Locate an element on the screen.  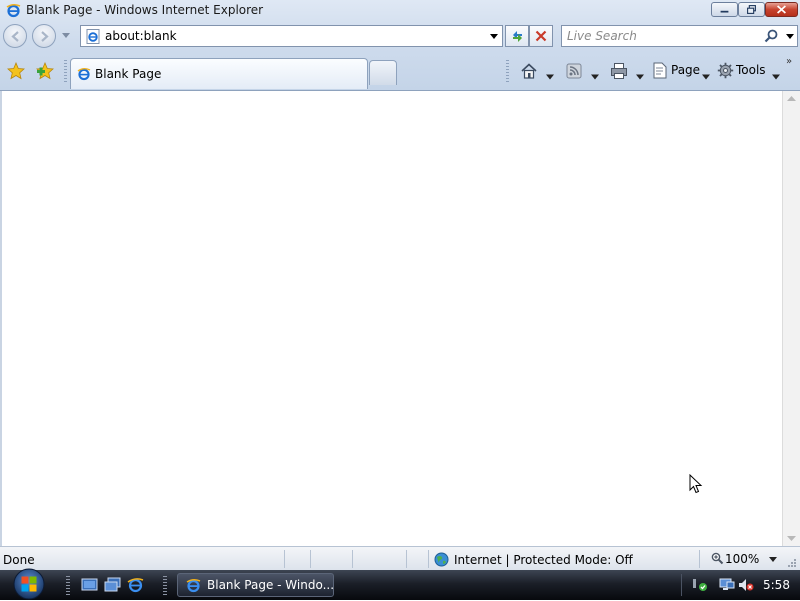
close-icon is located at coordinates (781, 9).